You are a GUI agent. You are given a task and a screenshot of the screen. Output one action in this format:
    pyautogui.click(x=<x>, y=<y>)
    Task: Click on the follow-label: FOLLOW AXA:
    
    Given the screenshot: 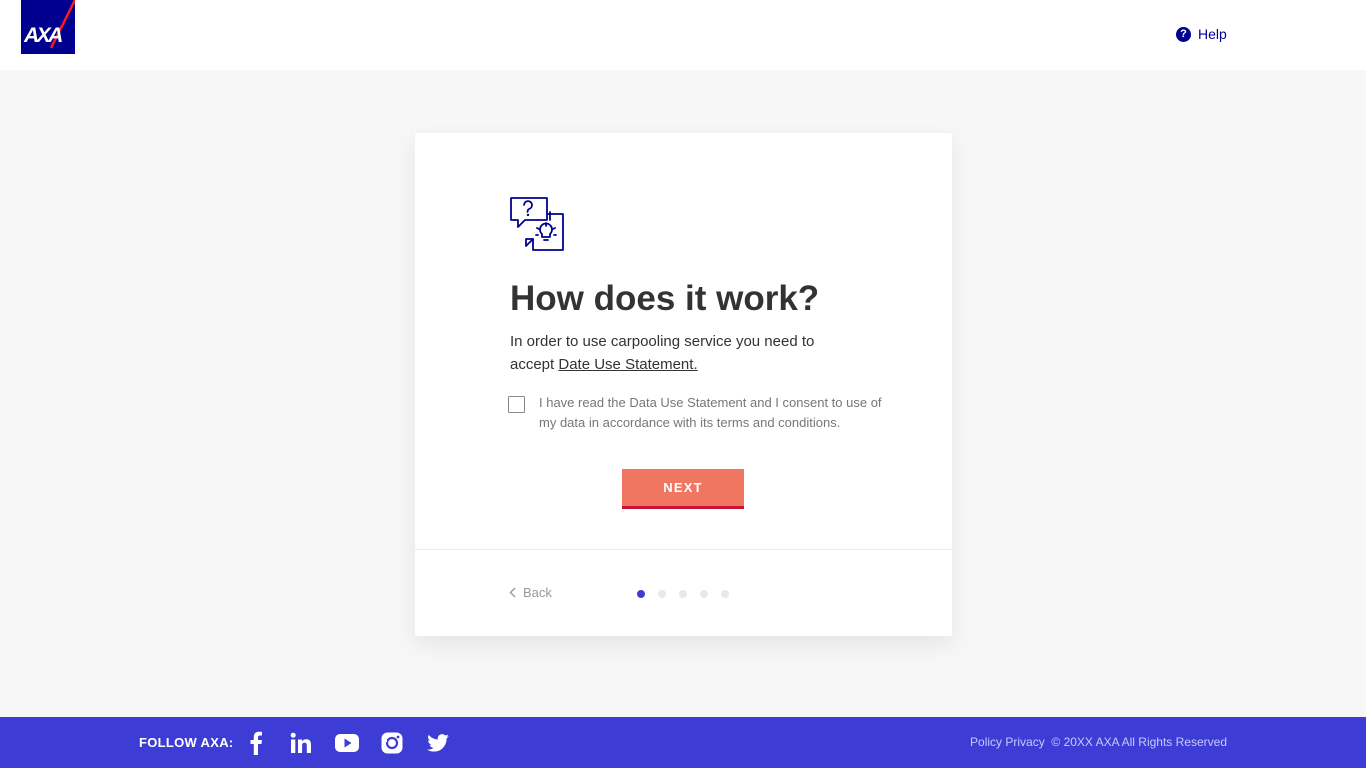 What is the action you would take?
    pyautogui.click(x=186, y=742)
    